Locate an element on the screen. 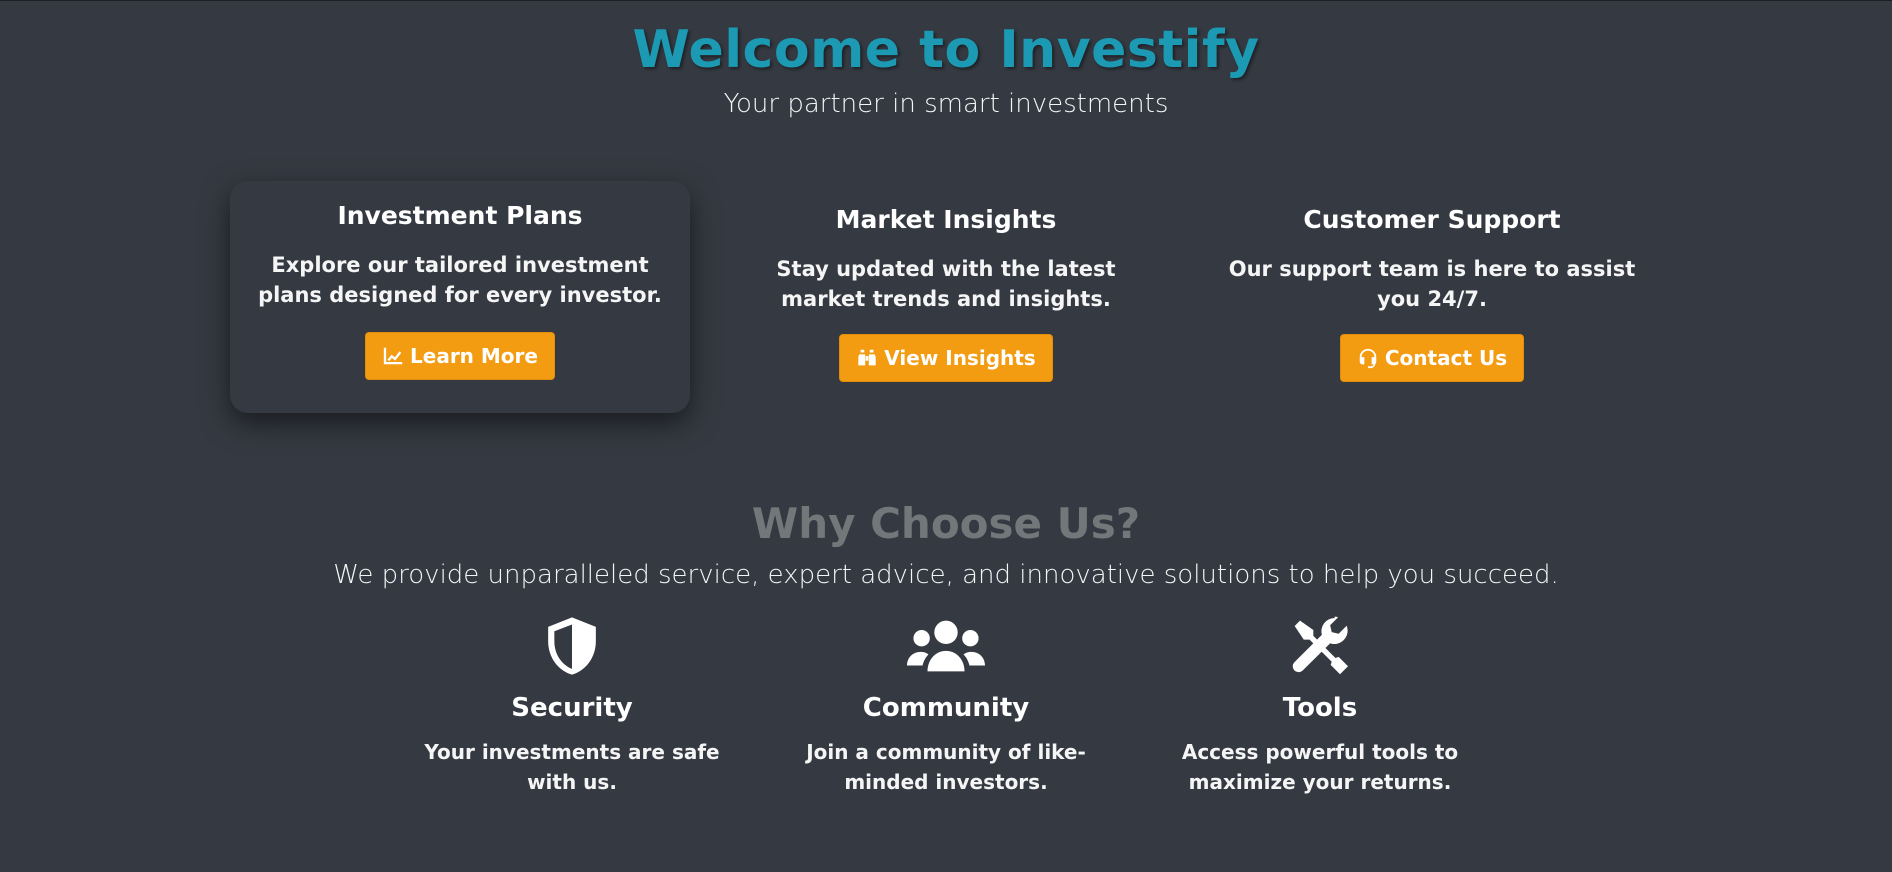 This screenshot has height=872, width=1892. feature-title: Security is located at coordinates (572, 708).